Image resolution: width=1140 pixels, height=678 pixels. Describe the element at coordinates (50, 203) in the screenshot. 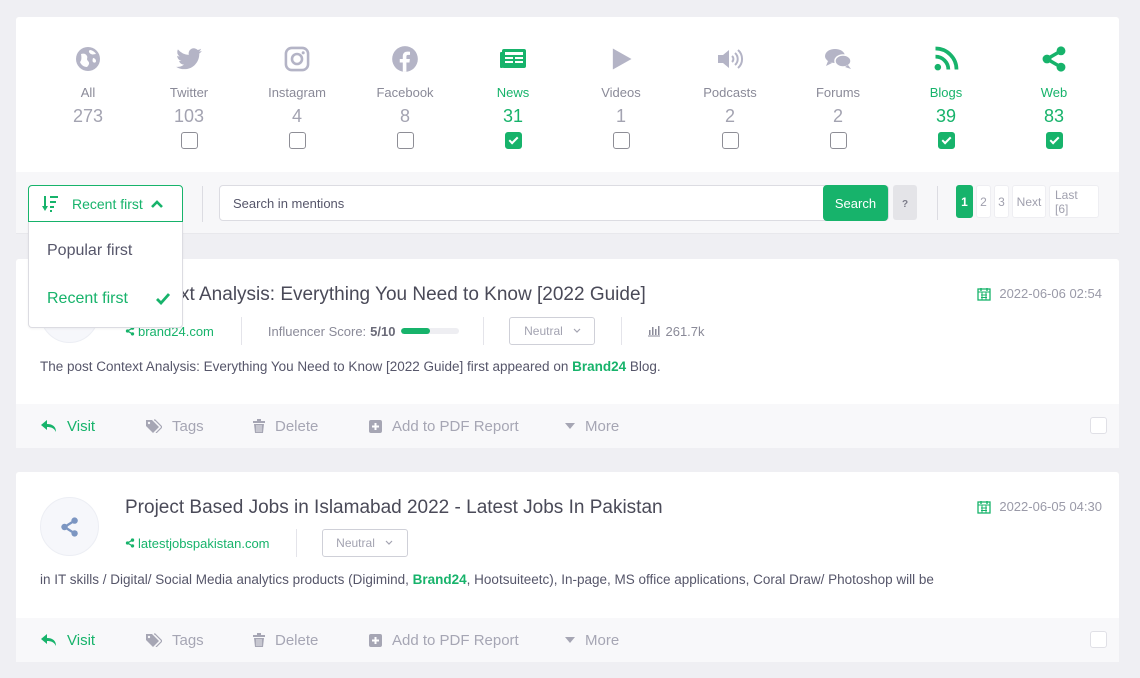

I see `sort-icon` at that location.